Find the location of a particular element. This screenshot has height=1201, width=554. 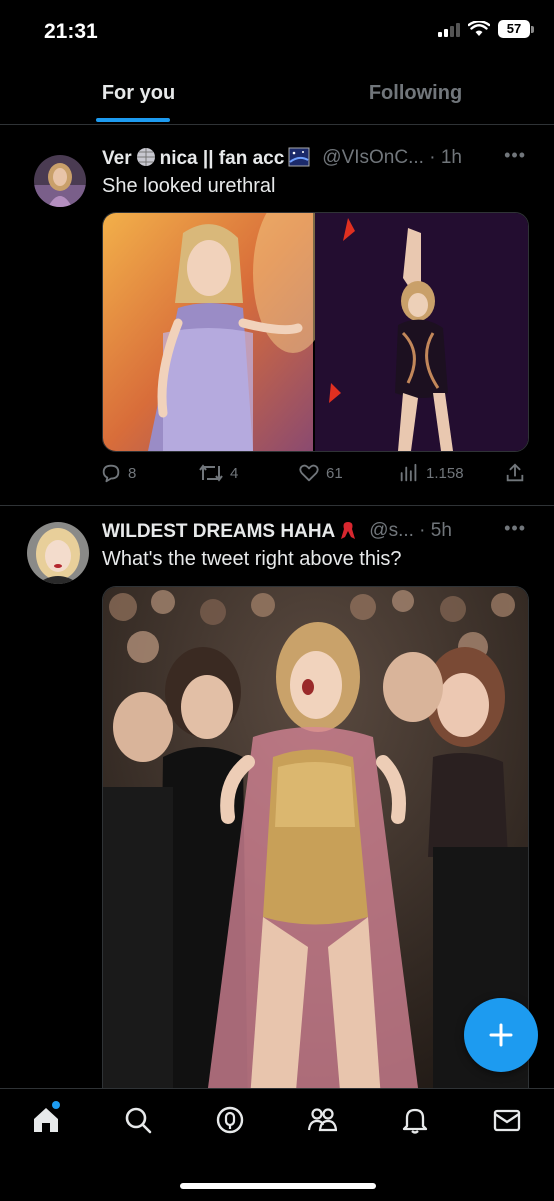

tweet-text: What's the tweet right above this? is located at coordinates (252, 559).